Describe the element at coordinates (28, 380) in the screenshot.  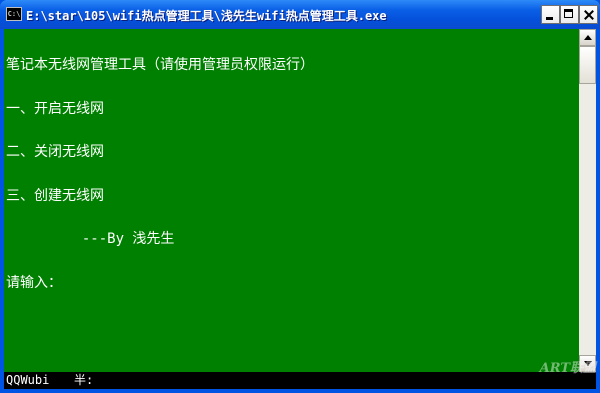
I see `ime-name: QQWubi` at that location.